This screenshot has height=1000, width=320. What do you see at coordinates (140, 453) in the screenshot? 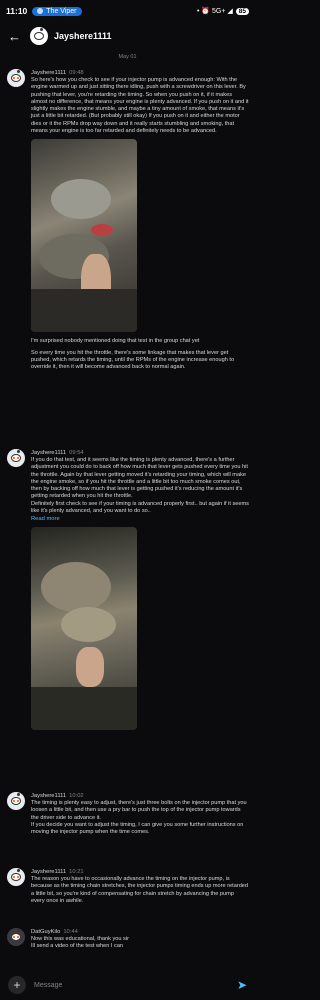
I see `message-meta: Jayshere1111 09:54` at bounding box center [140, 453].